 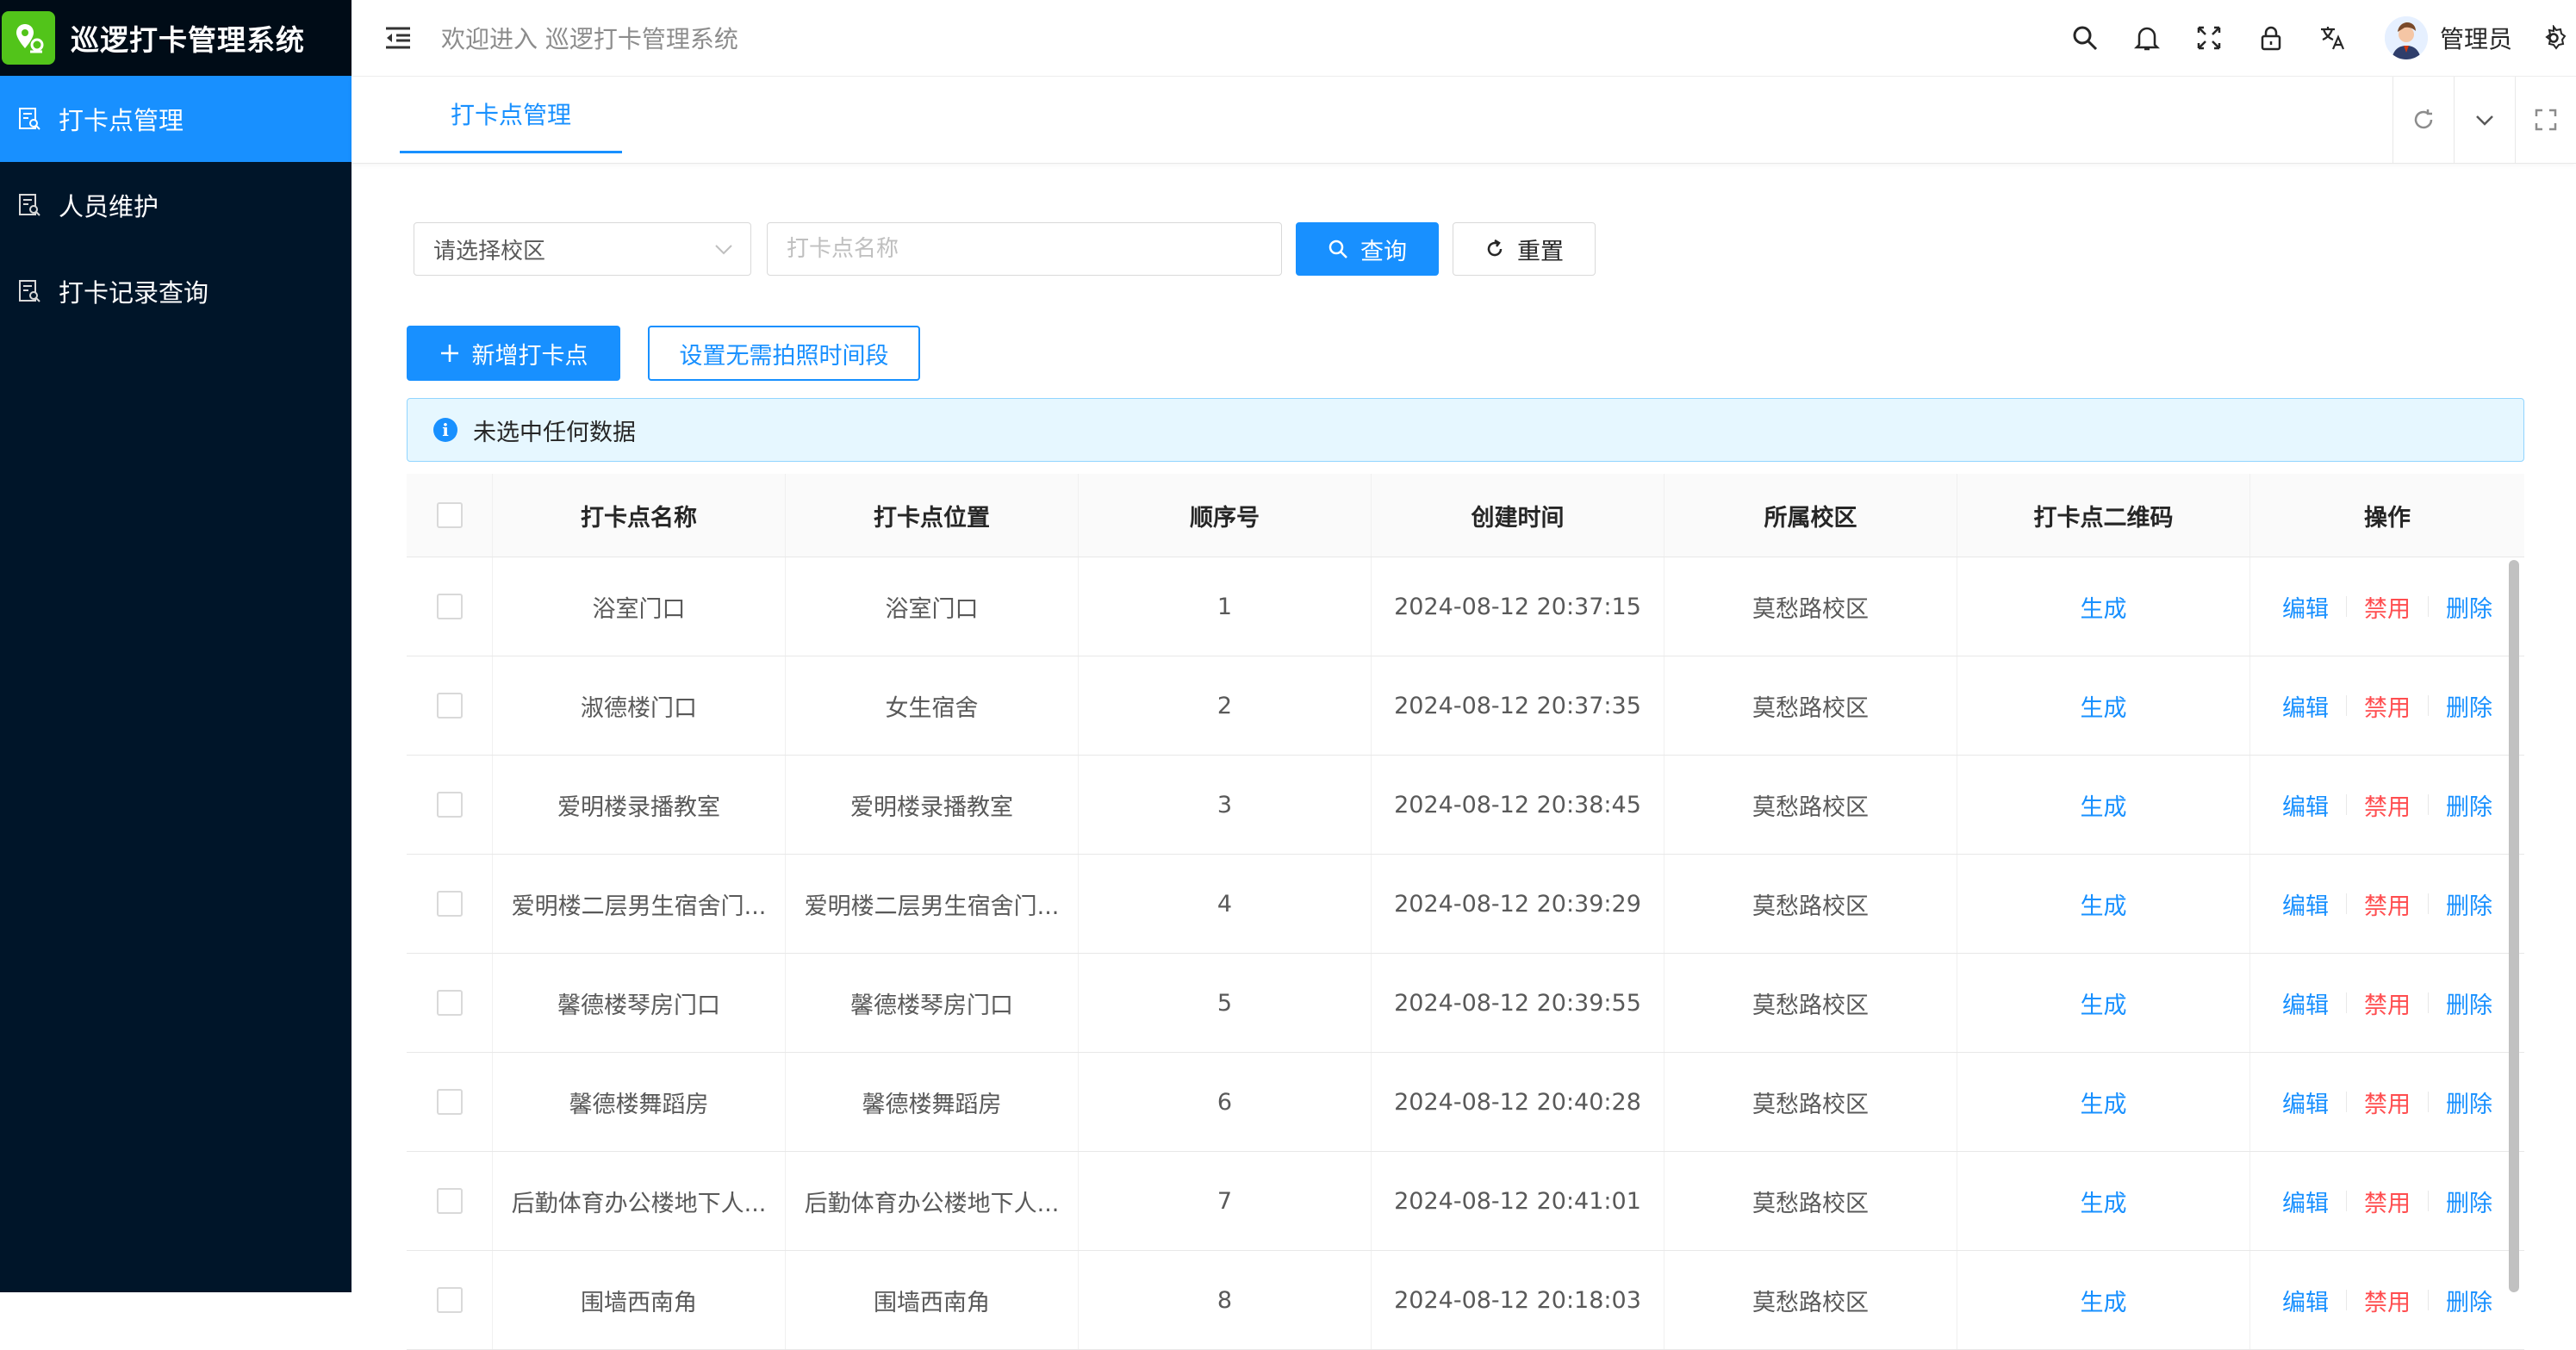 I want to click on menu-fold-icon, so click(x=398, y=38).